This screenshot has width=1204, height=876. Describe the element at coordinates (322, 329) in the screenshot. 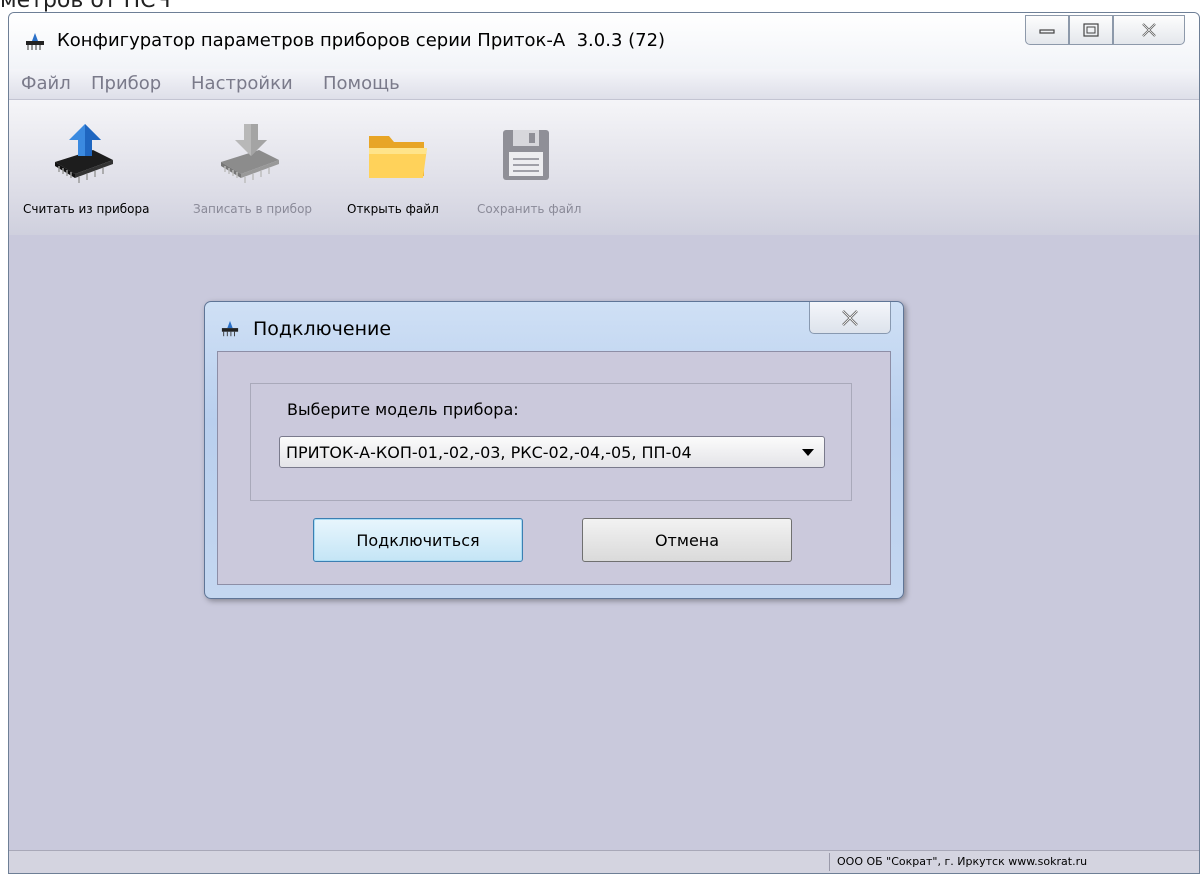

I see `dialog-title: Подключение` at that location.